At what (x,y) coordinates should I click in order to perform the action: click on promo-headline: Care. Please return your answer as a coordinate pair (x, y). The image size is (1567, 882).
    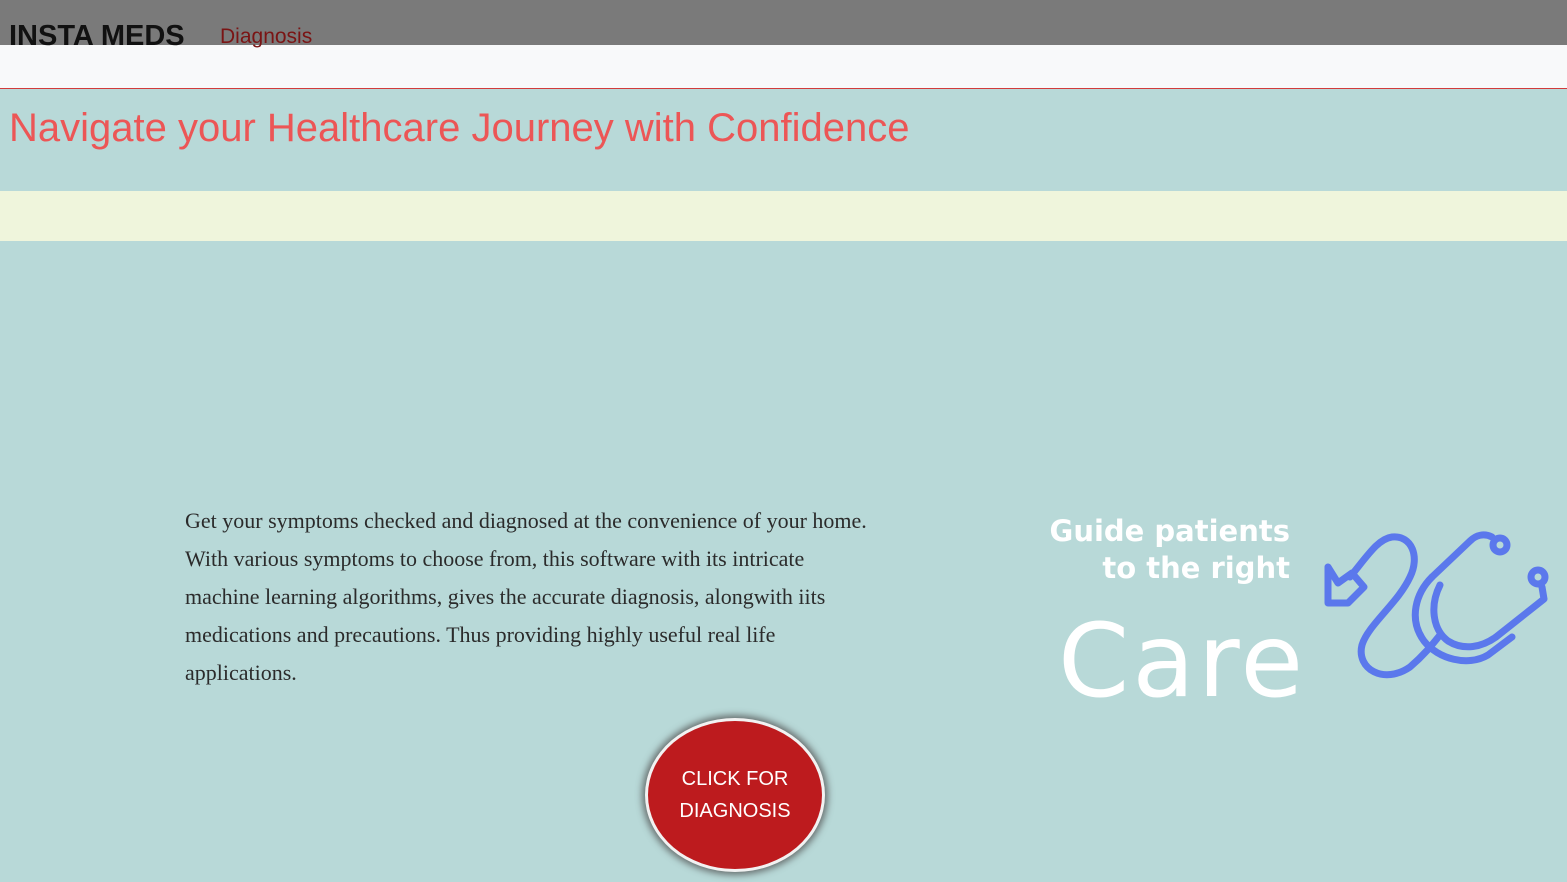
    Looking at the image, I should click on (1182, 661).